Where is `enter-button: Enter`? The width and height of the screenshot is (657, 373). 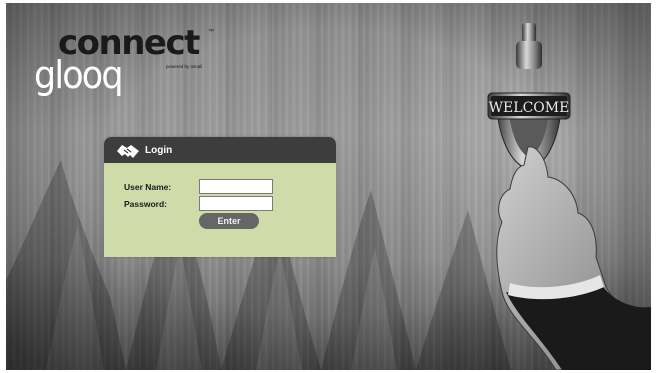
enter-button: Enter is located at coordinates (229, 221).